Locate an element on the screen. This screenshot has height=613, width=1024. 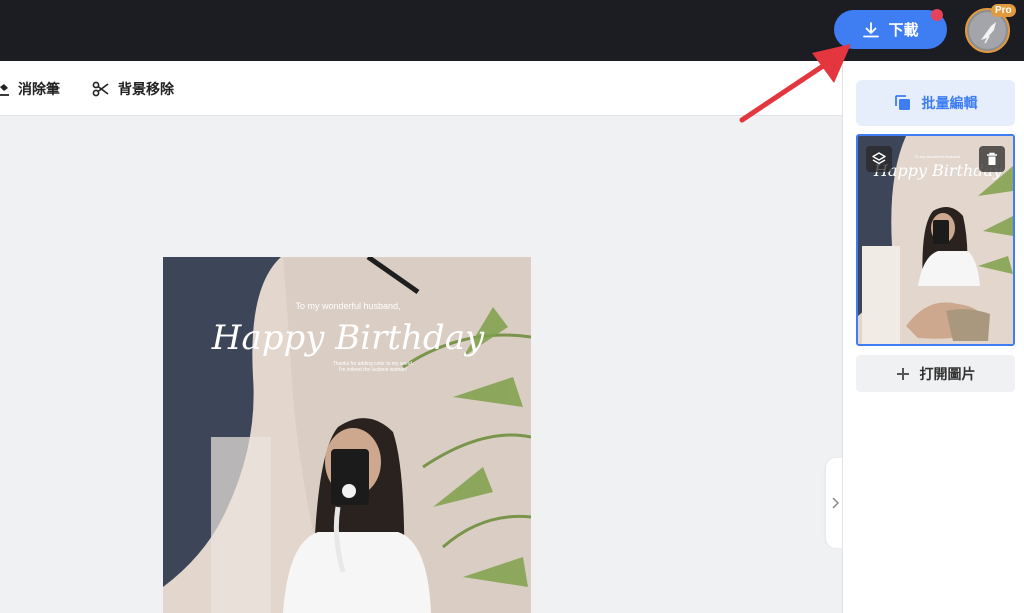
layers-button is located at coordinates (879, 159).